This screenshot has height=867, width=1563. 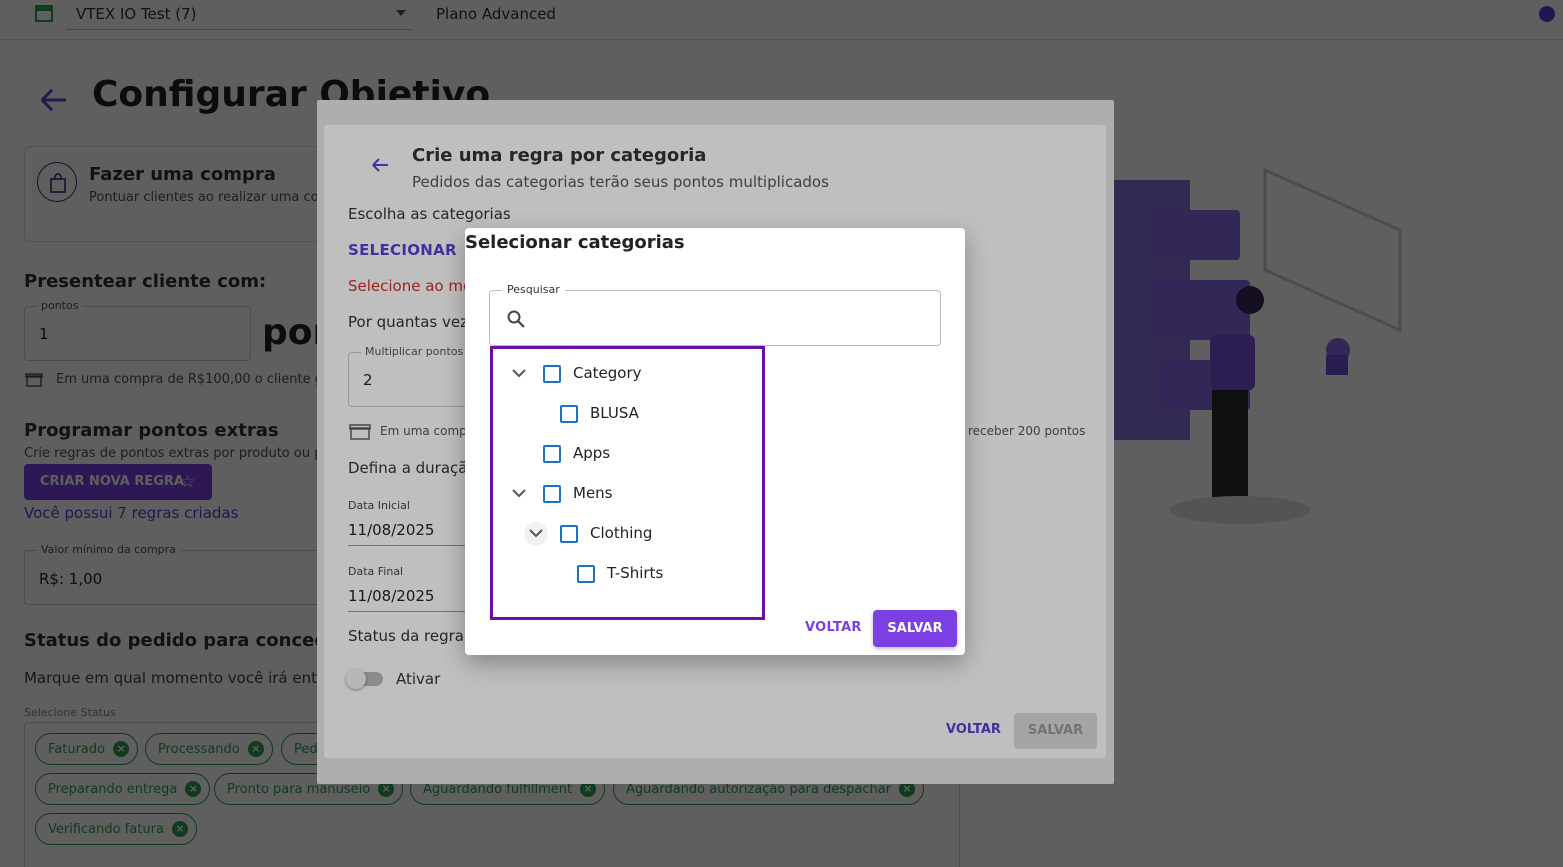 I want to click on modal-back-button: VOLTAR, so click(x=833, y=627).